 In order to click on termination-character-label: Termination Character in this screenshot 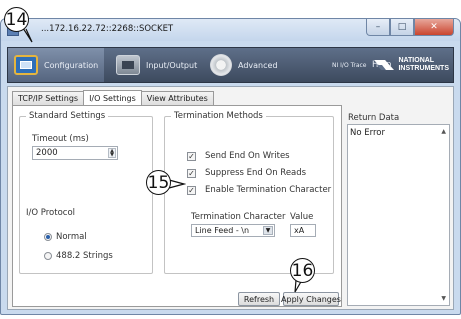, I will do `click(238, 217)`.